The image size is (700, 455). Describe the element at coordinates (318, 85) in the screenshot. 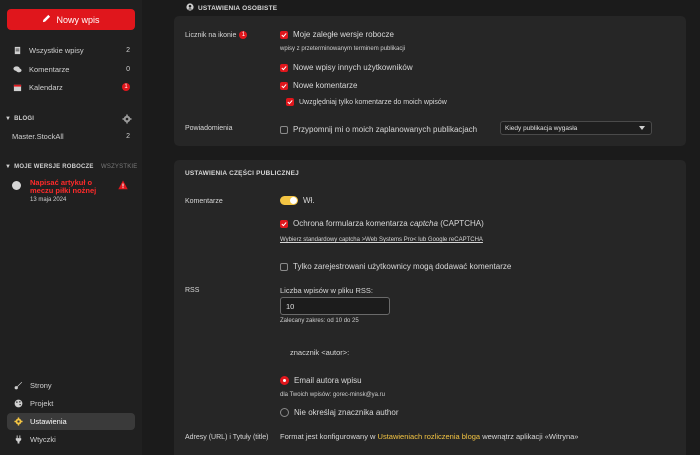

I see `opt-new-comments-checkbox: Nowe komentarze` at that location.